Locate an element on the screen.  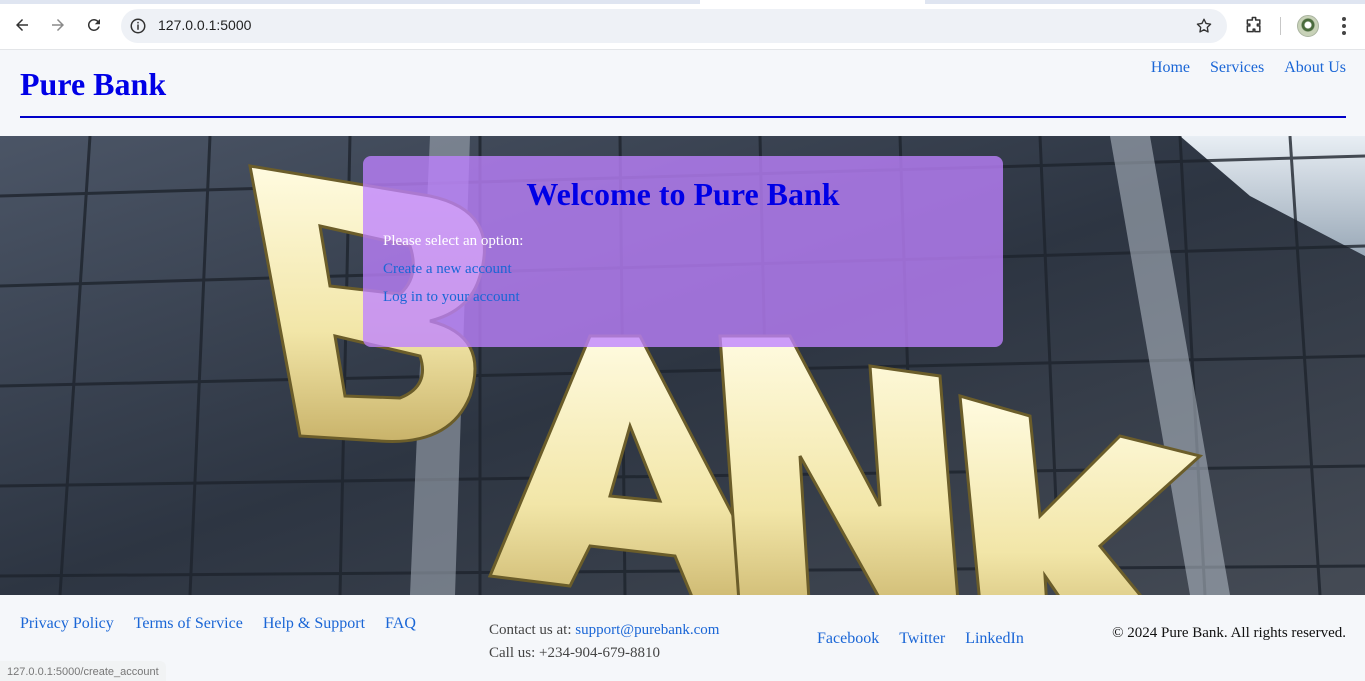
nav-about-link: About Us is located at coordinates (1315, 68).